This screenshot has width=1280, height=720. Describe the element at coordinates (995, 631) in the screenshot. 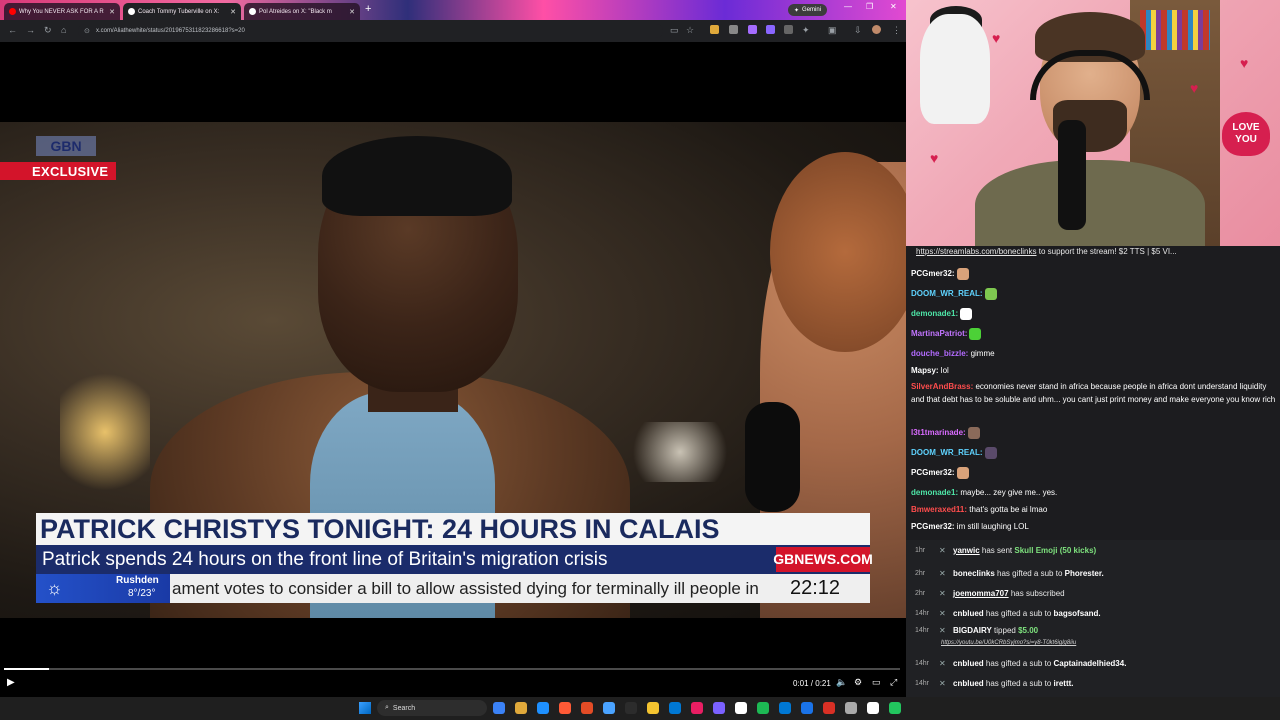

I see `activity-text: BIGDAIRY tipped $5.00` at that location.